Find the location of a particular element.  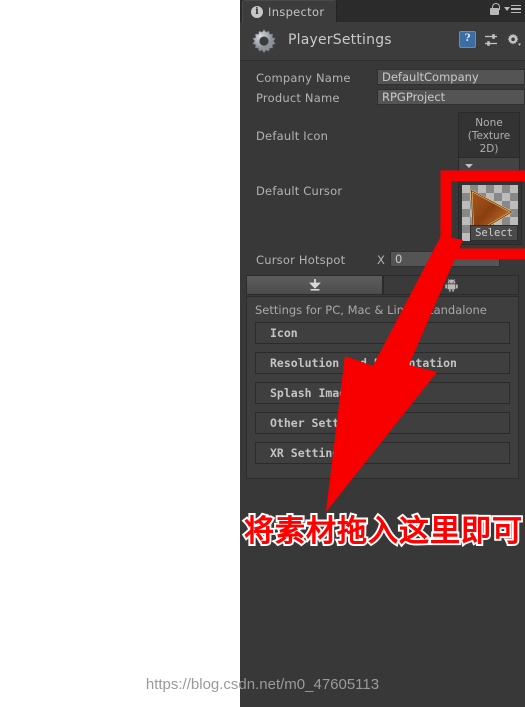

default-icon-value: None (Texture 2D) is located at coordinates (489, 136).